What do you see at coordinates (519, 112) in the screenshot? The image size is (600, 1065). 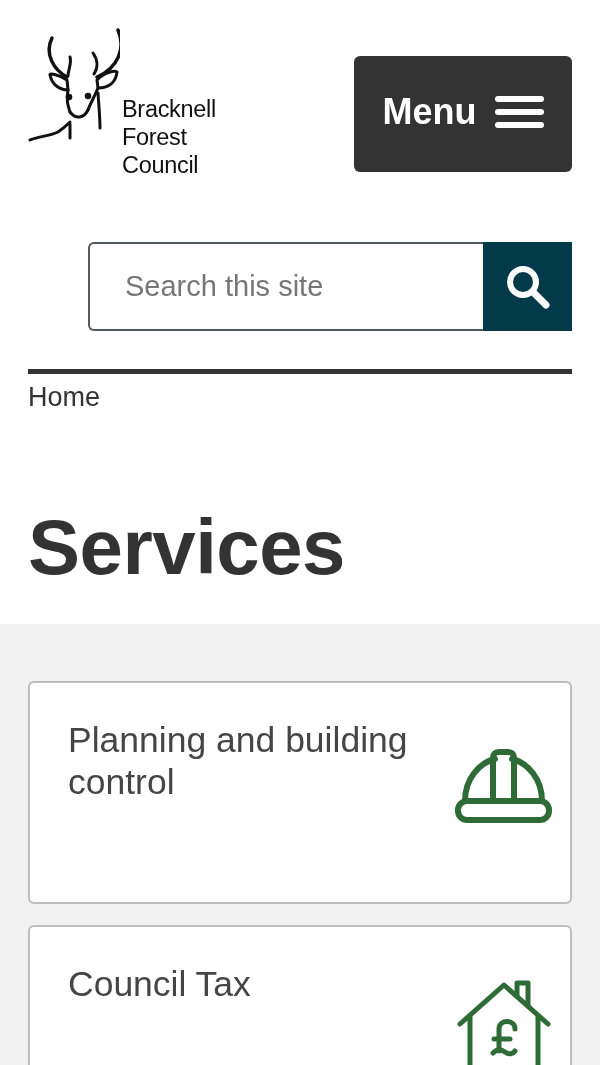 I see `menu-icon` at bounding box center [519, 112].